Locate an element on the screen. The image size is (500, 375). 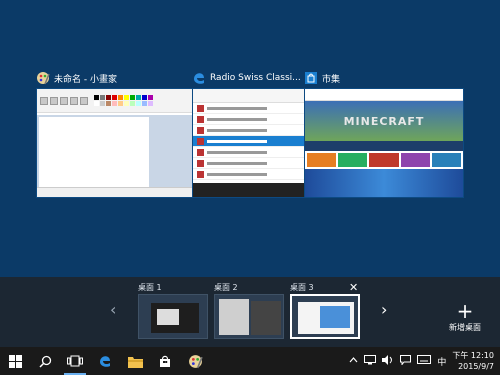
network-icon is located at coordinates (370, 361).